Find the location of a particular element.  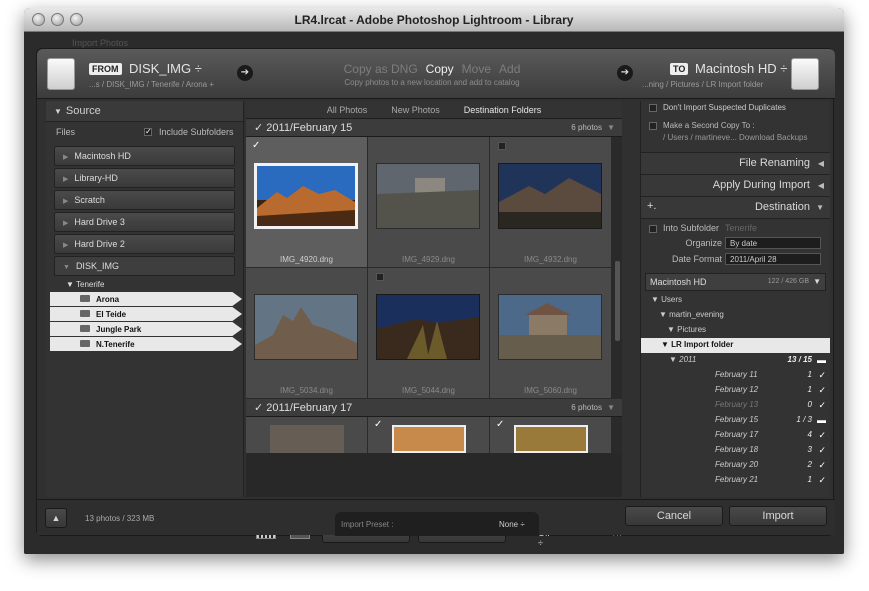

folder-n-tenerife: N.Tenerife is located at coordinates (146, 344).